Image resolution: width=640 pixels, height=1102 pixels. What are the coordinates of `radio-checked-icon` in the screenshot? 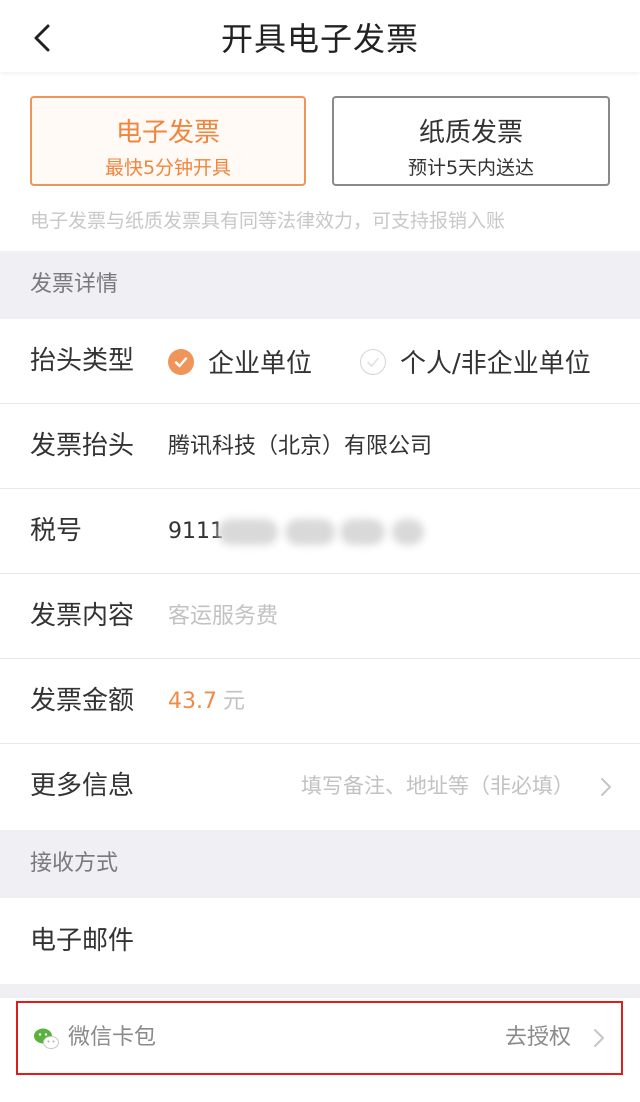 It's located at (181, 361).